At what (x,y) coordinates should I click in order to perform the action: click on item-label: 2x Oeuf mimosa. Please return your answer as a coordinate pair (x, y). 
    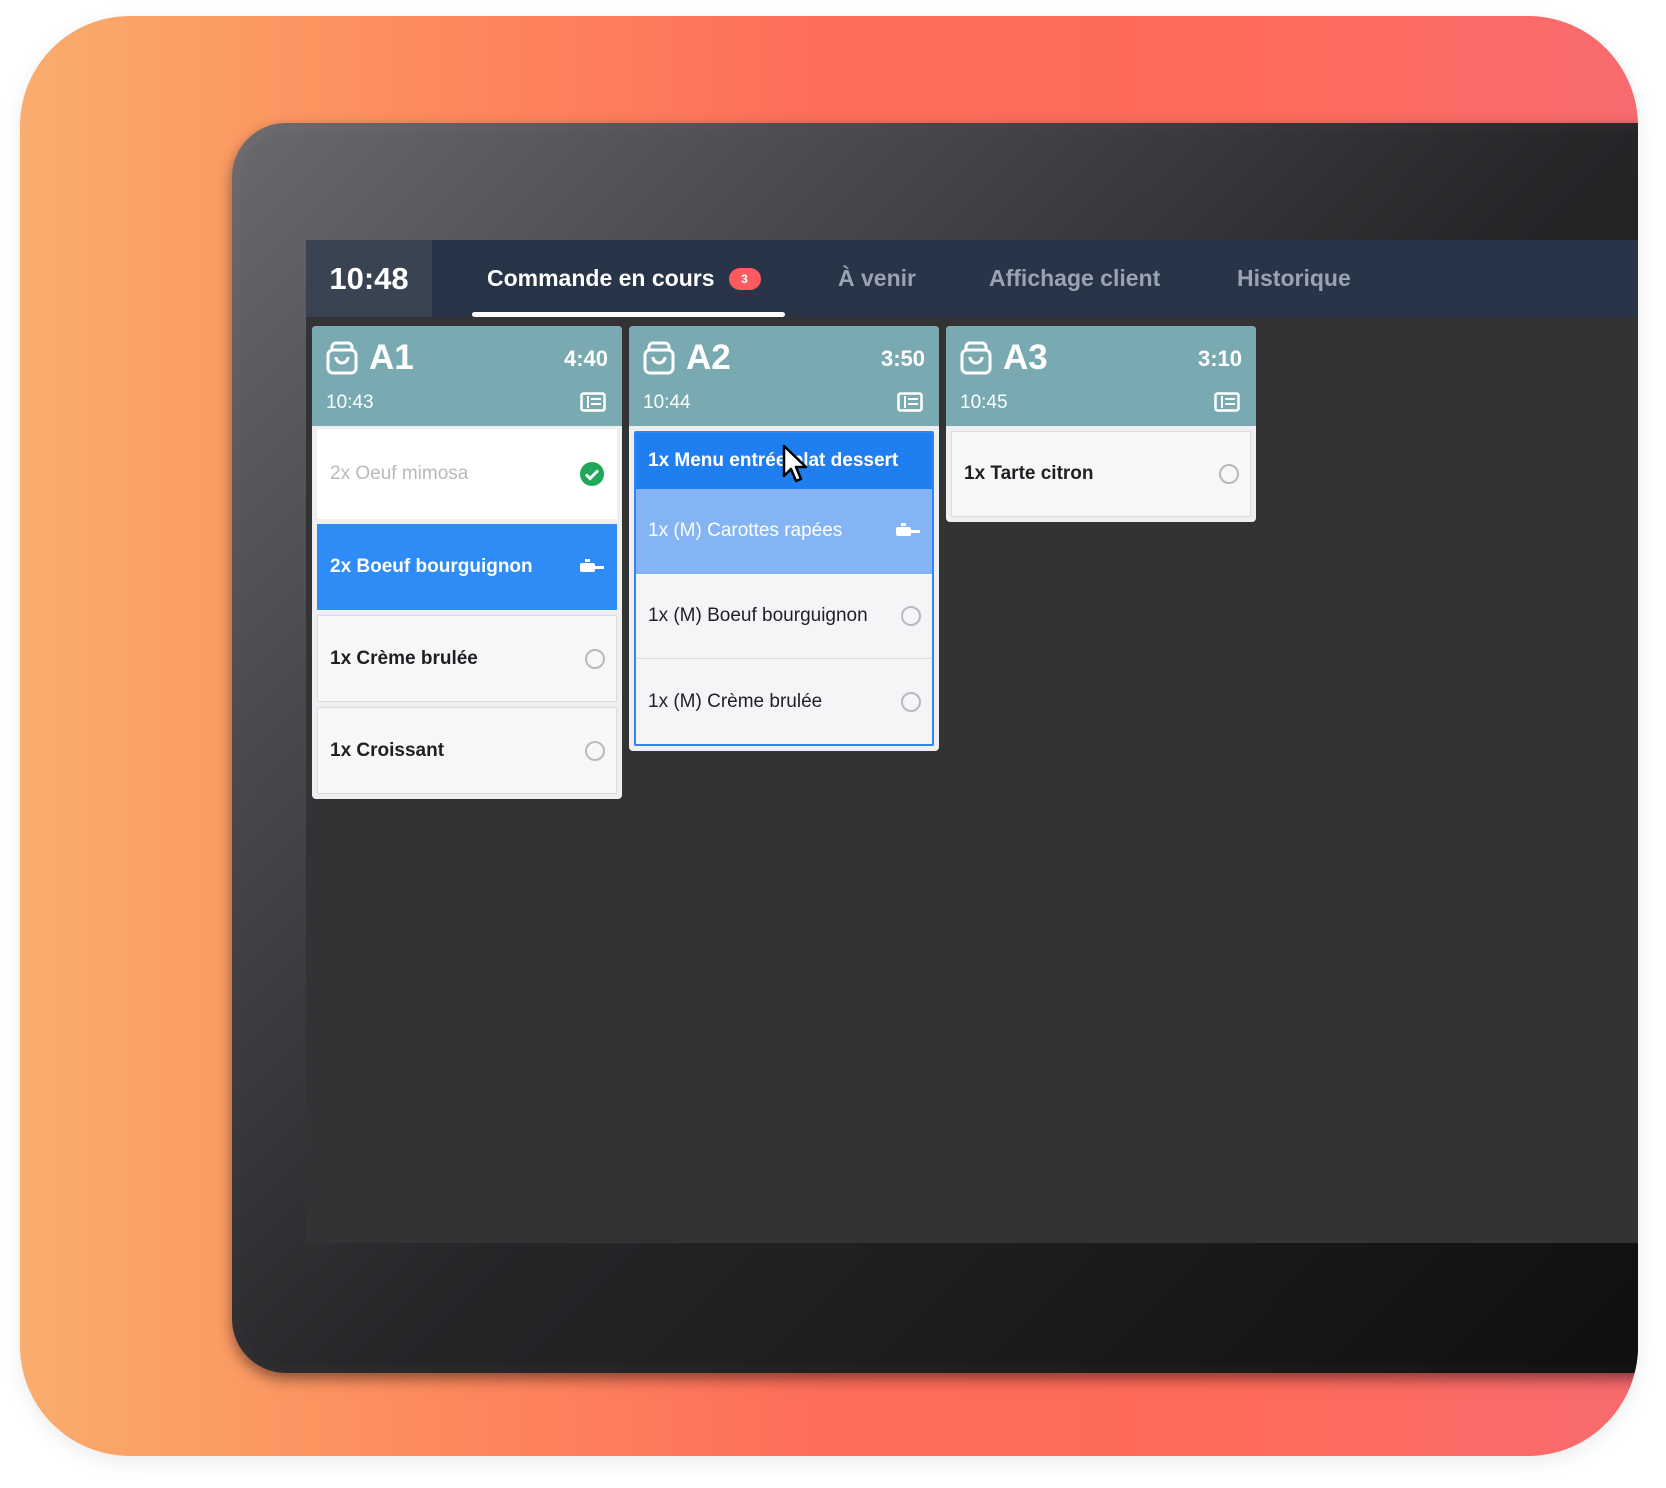
    Looking at the image, I should click on (399, 473).